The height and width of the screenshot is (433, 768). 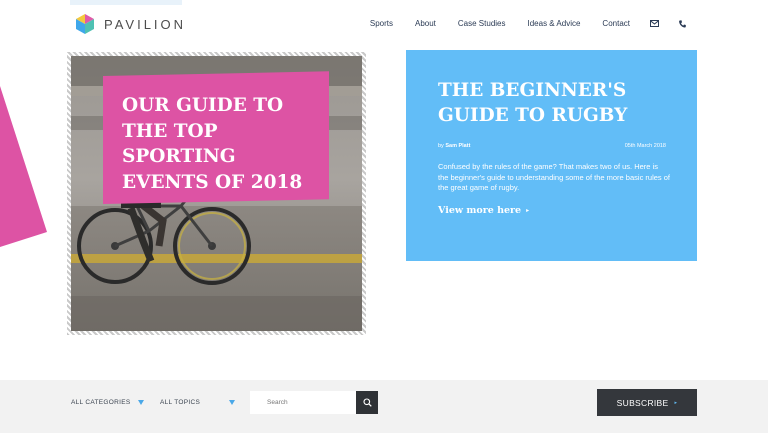 I want to click on search-button, so click(x=367, y=402).